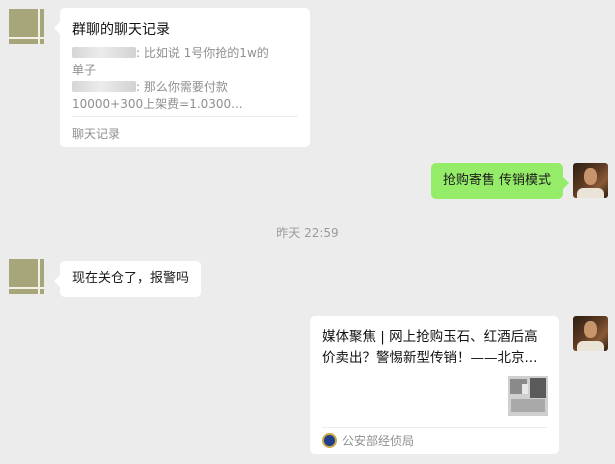 The image size is (615, 464). Describe the element at coordinates (131, 278) in the screenshot. I see `received-message-text: 现在关仓了，报警吗` at that location.